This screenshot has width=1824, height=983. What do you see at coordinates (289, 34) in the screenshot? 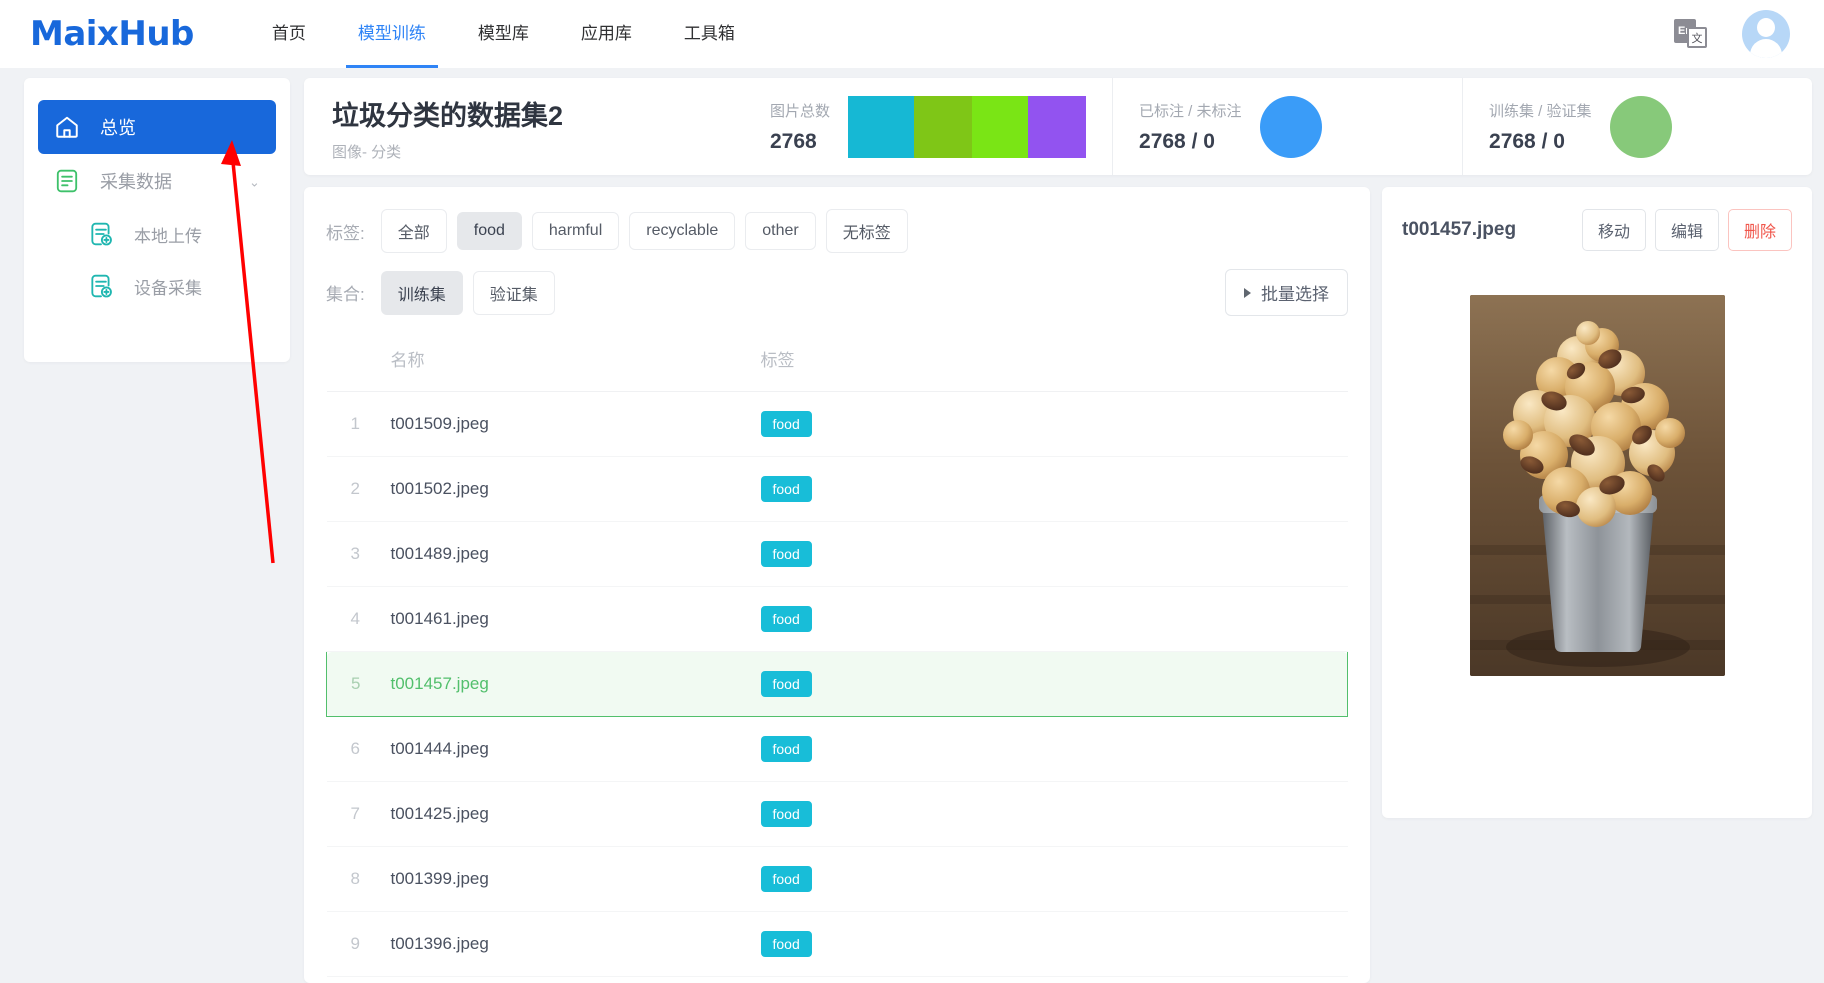
I see `nav-item-home: 首页` at bounding box center [289, 34].